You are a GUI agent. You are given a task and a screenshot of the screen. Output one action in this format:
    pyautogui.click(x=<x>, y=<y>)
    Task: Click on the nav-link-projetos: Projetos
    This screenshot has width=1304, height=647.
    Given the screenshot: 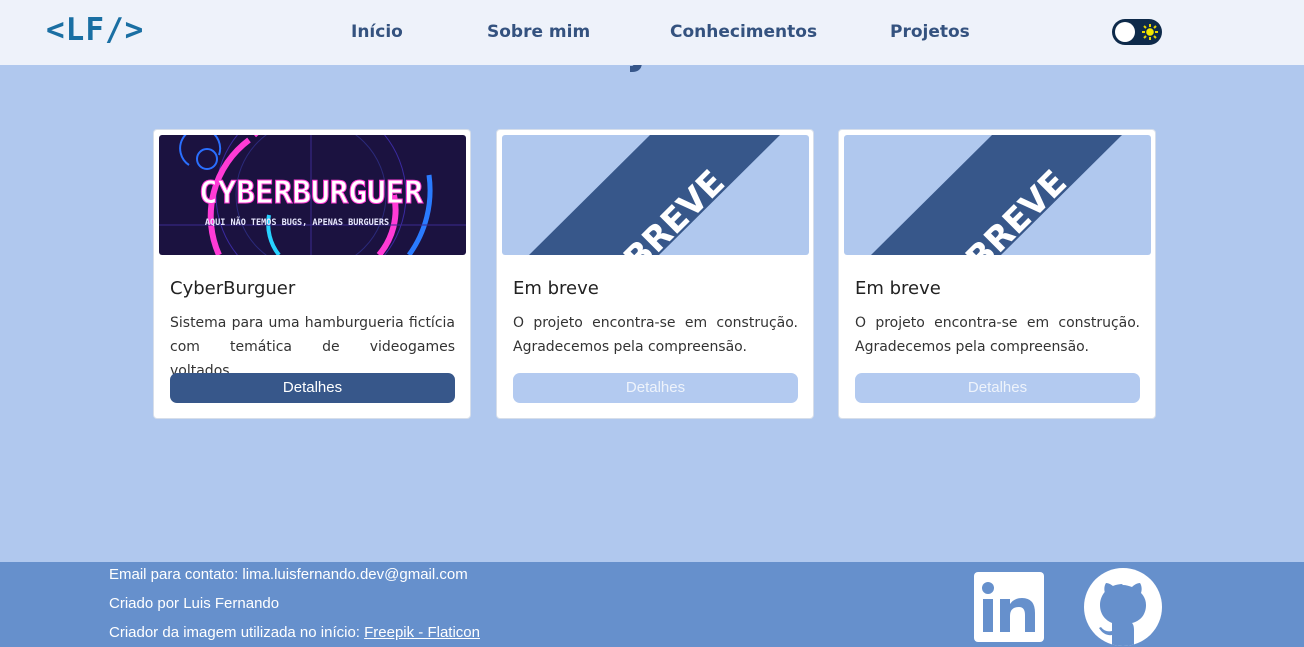 What is the action you would take?
    pyautogui.click(x=930, y=32)
    